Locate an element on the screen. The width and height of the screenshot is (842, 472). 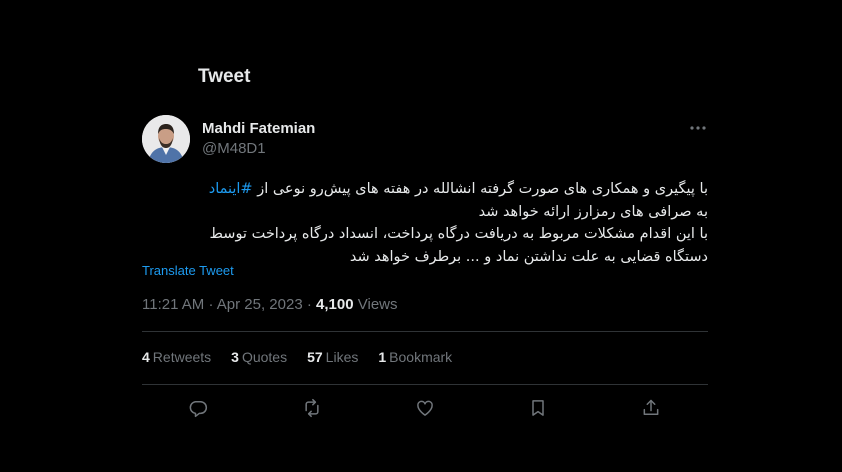
retweets-stat: 4 Retweets is located at coordinates (176, 357).